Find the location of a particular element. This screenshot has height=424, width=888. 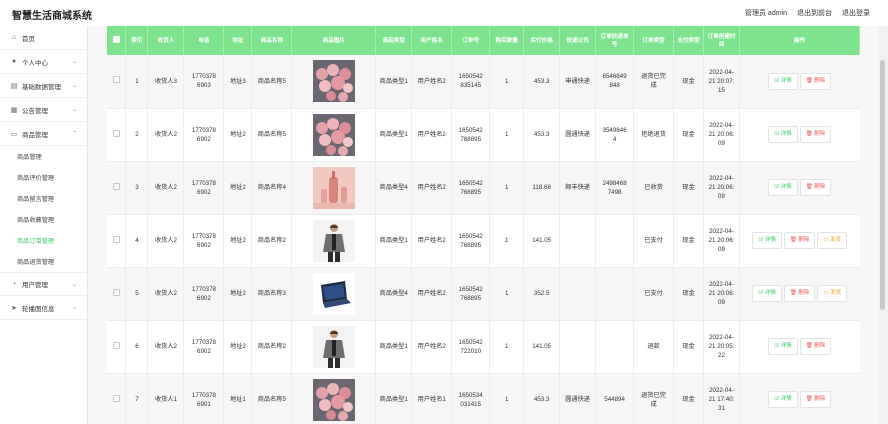

cell-order-type: 退货已完成 is located at coordinates (654, 81).